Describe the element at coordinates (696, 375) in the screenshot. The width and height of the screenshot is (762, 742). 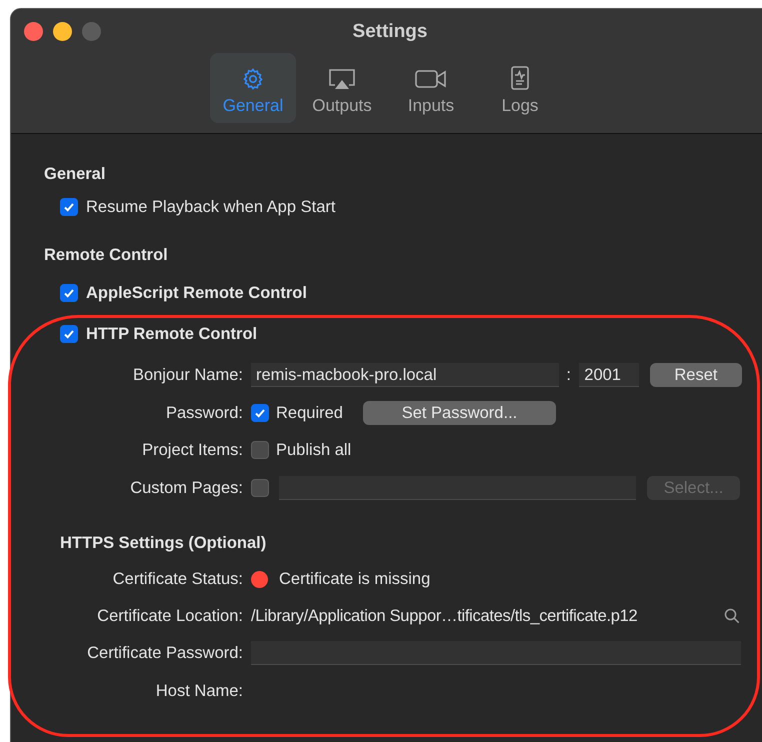
I see `reset-button: Reset` at that location.